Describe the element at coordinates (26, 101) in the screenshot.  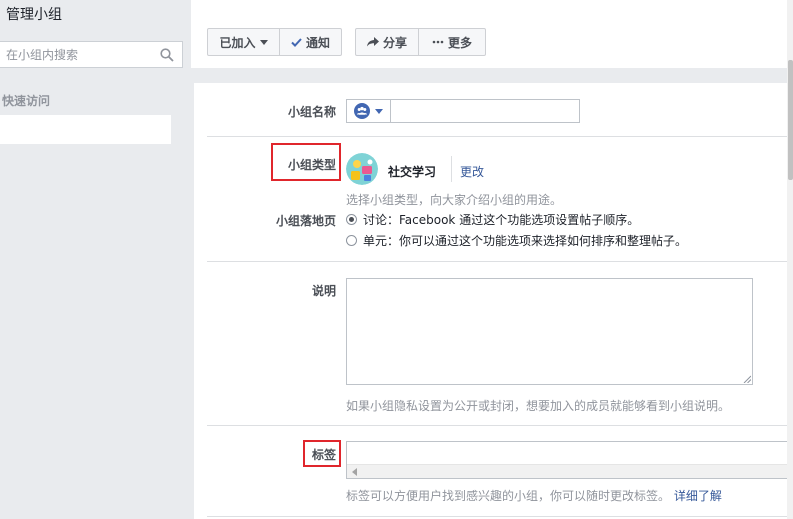
I see `quick-access-heading: 快速访问` at that location.